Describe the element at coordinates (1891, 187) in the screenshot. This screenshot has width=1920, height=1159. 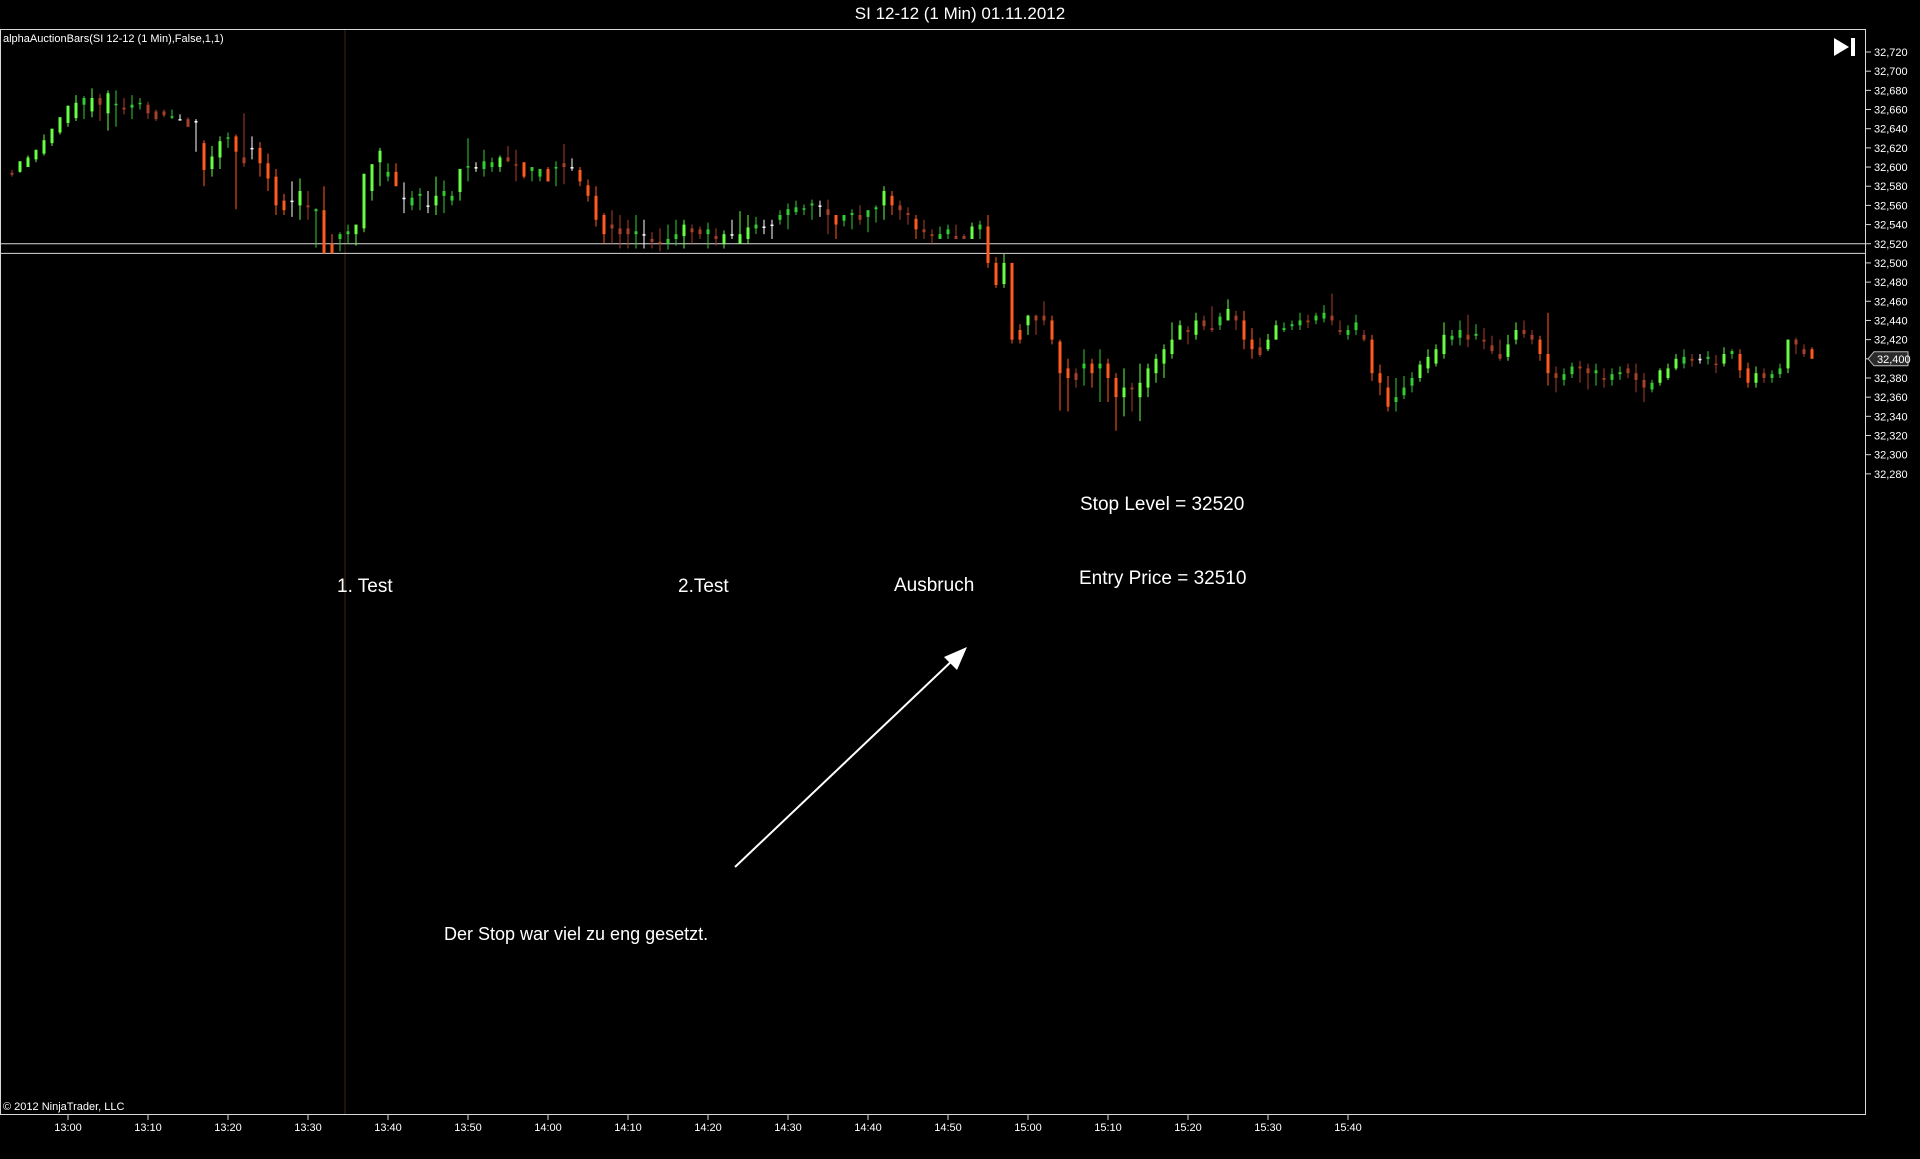
I see `y-tick-label: 32,580` at that location.